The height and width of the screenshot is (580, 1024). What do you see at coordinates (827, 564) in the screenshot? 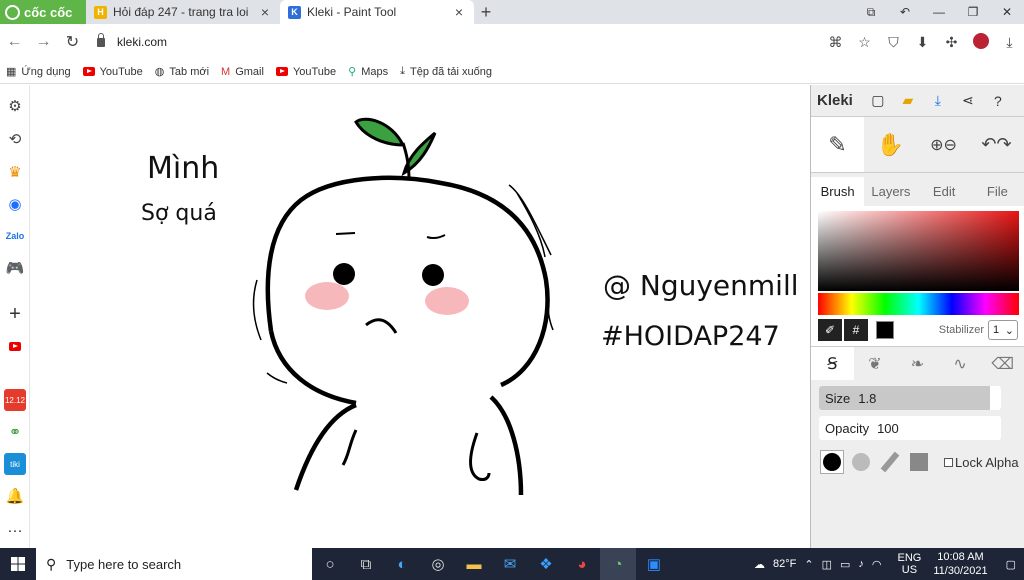
I see `network-icon: ◫` at bounding box center [827, 564].